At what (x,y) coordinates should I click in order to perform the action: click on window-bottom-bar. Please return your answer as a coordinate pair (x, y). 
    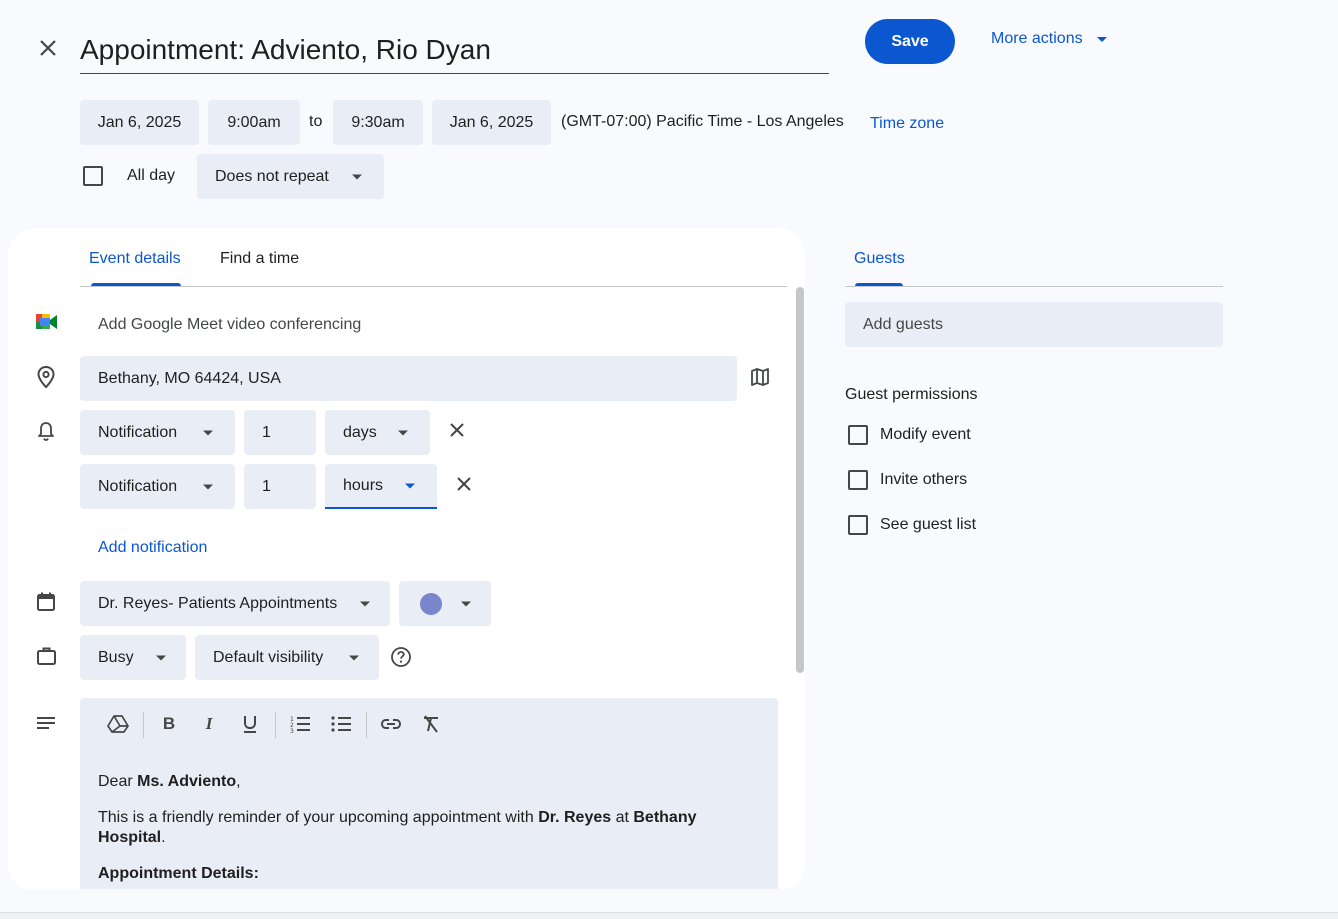
    Looking at the image, I should click on (669, 915).